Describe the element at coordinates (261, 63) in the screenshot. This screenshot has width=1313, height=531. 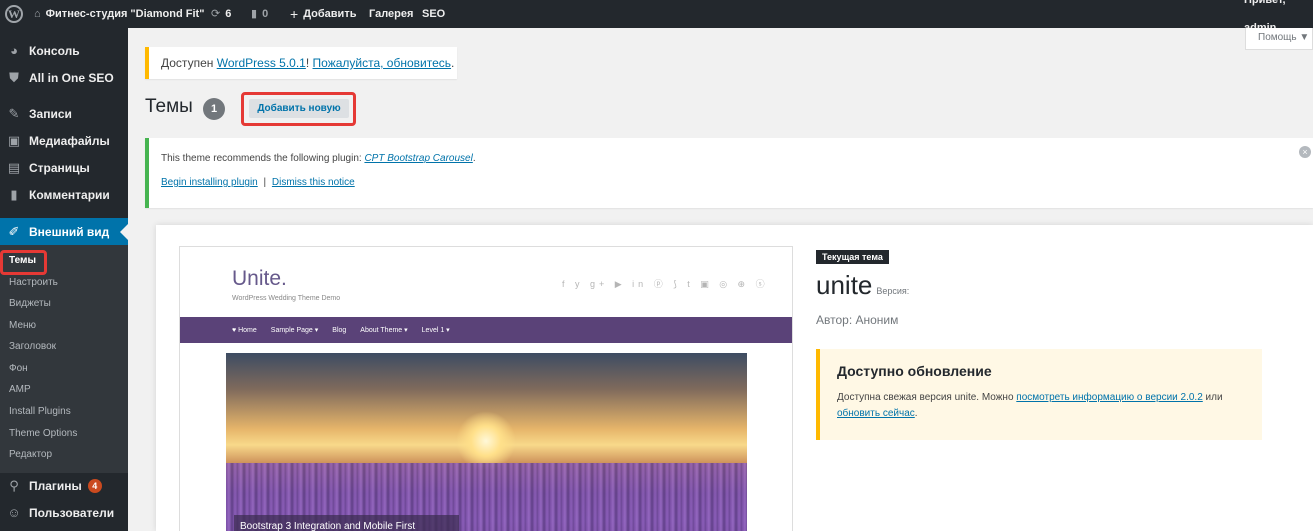
I see `wordpress-version-link: WordPress 5.0.1` at that location.